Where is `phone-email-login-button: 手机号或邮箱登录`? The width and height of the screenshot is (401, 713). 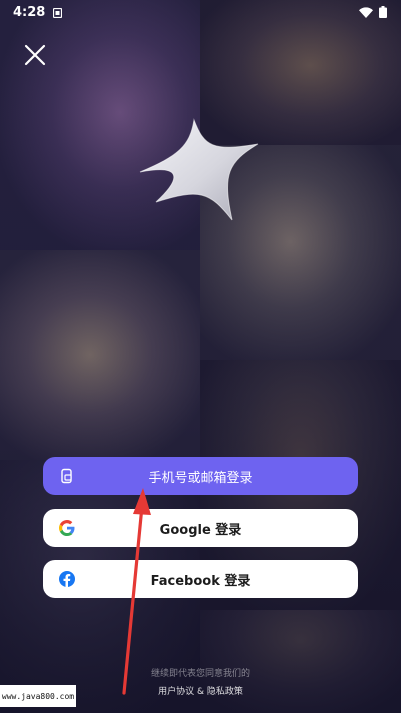 phone-email-login-button: 手机号或邮箱登录 is located at coordinates (200, 476).